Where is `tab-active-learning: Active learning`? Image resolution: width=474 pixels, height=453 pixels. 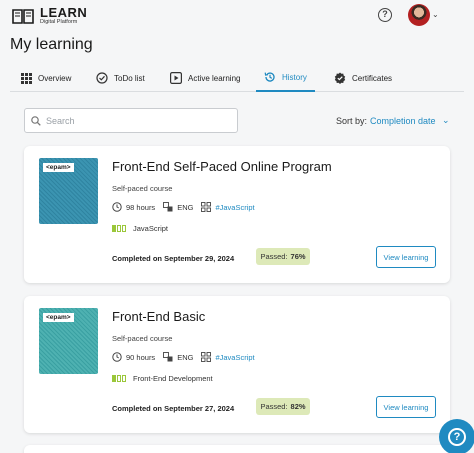 tab-active-learning: Active learning is located at coordinates (205, 78).